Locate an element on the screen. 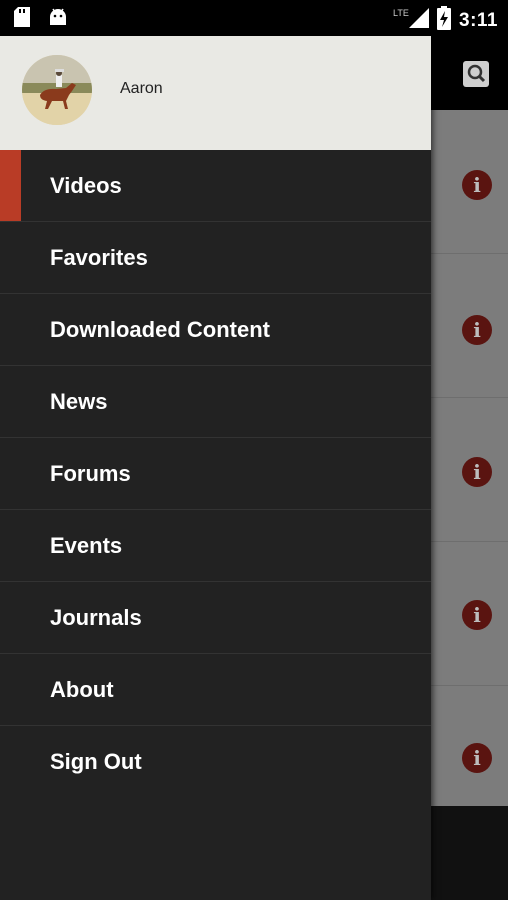 This screenshot has height=900, width=508. status-bar: LTE 3:11 is located at coordinates (254, 18).